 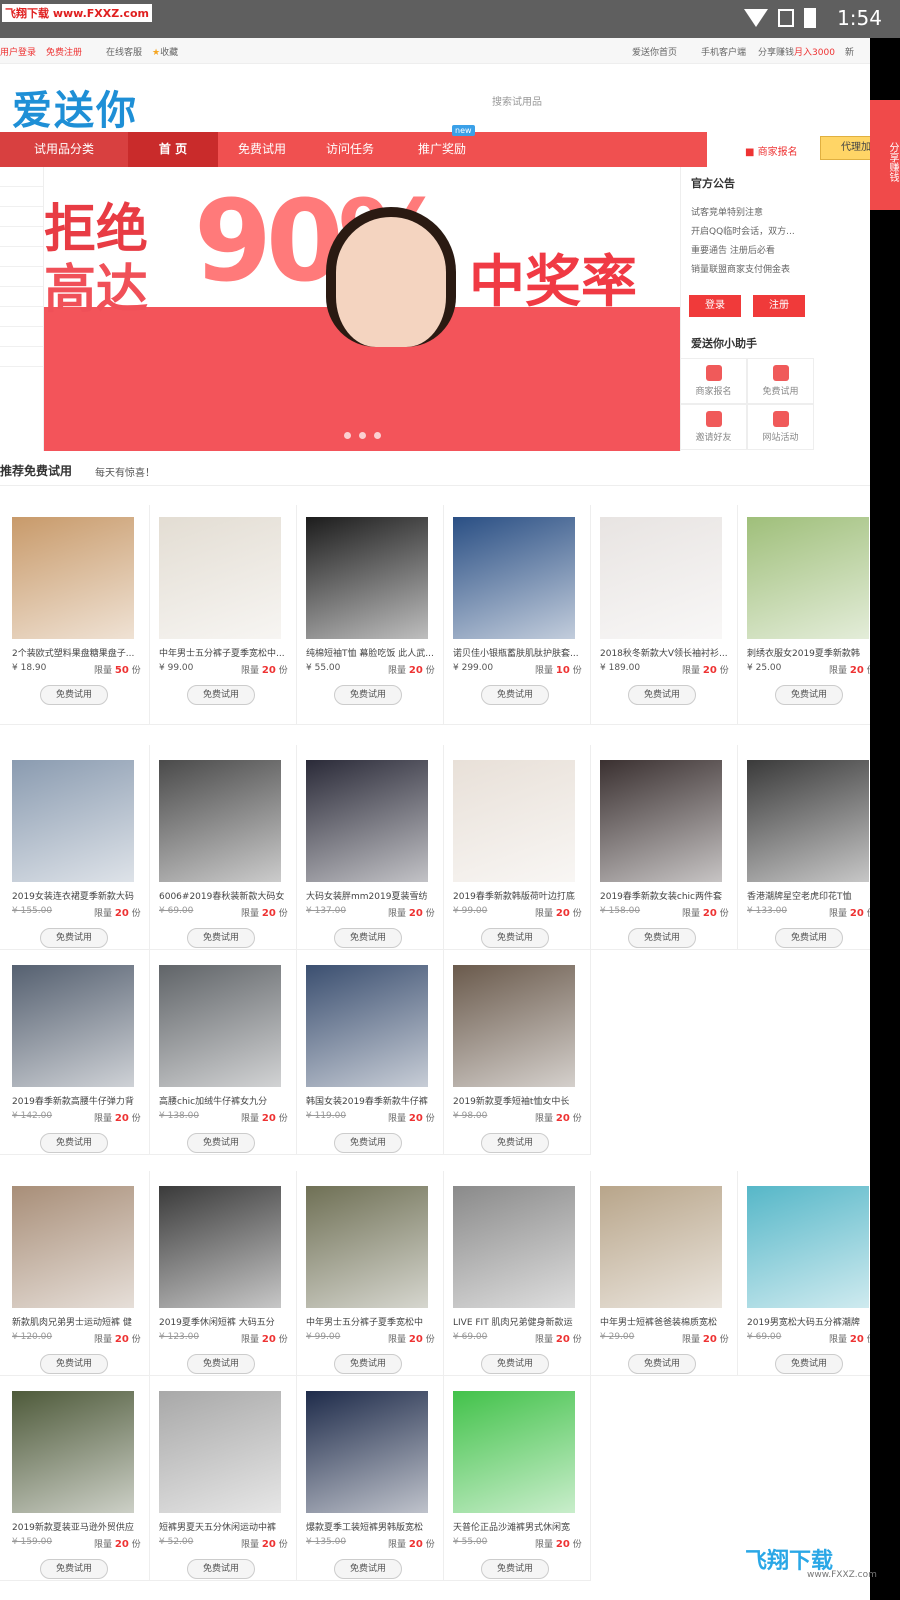 I want to click on login-link: 用户登录, so click(x=18, y=51).